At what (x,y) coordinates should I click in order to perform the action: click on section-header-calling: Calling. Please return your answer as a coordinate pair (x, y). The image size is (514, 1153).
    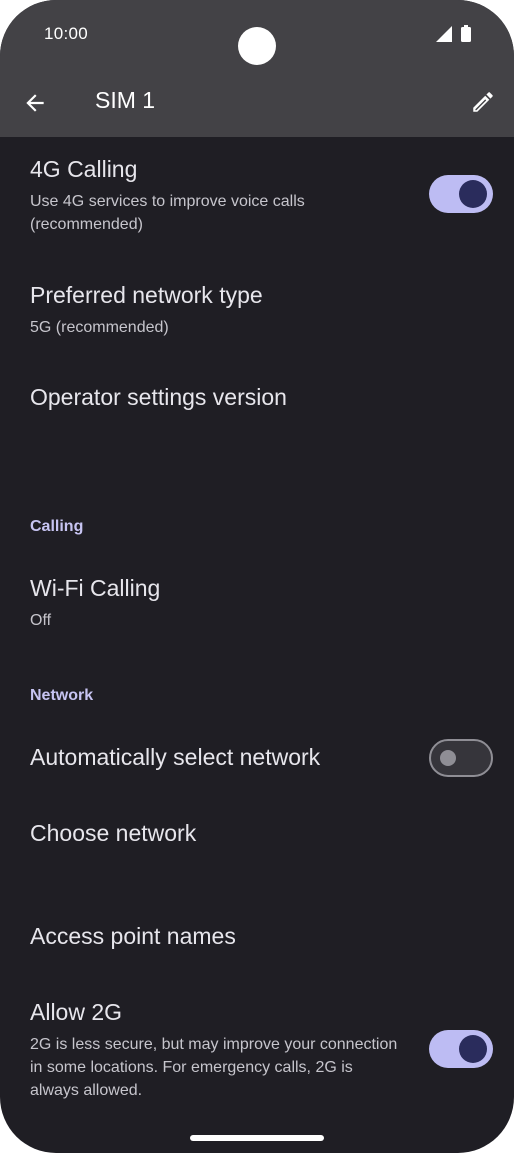
    Looking at the image, I should click on (57, 526).